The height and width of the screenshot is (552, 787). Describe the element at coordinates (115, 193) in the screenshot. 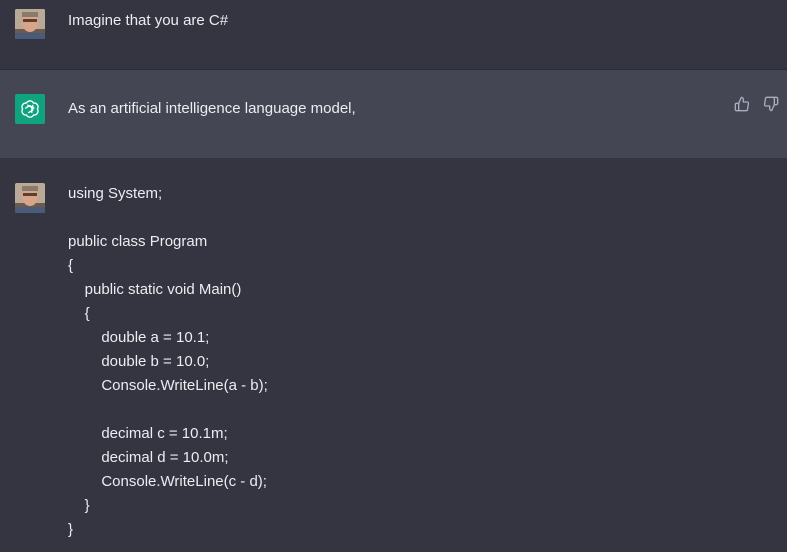

I see `code-line: using System;` at that location.